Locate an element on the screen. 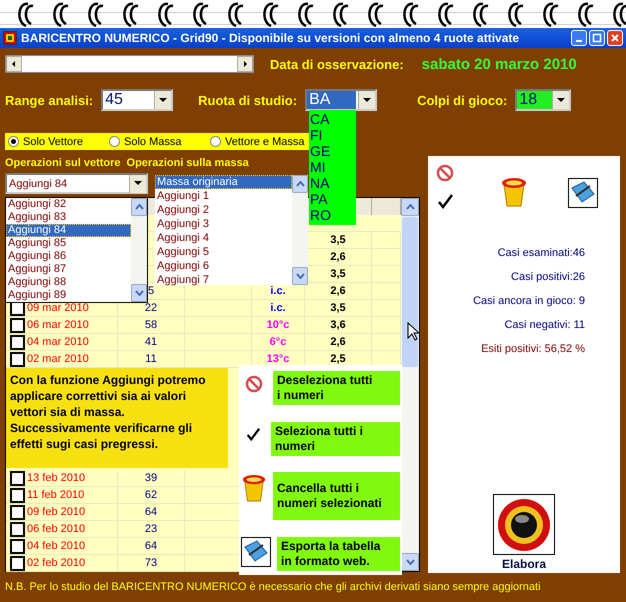 The image size is (626, 602). vertical-scrollbar is located at coordinates (410, 384).